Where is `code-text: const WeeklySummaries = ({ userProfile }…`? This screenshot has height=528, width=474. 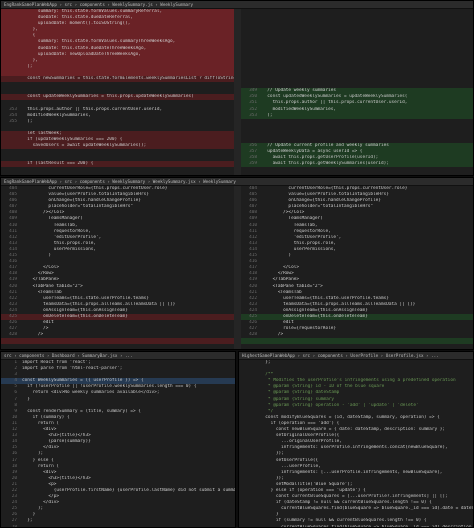
code-text: const WeeklySummaries = ({ userProfile }… is located at coordinates (83, 381).